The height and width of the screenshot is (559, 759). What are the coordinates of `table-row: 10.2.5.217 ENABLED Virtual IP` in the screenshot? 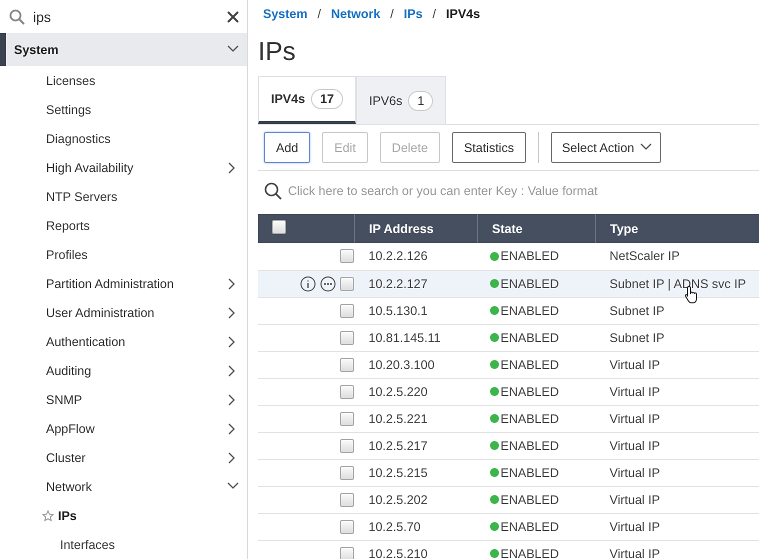 It's located at (508, 445).